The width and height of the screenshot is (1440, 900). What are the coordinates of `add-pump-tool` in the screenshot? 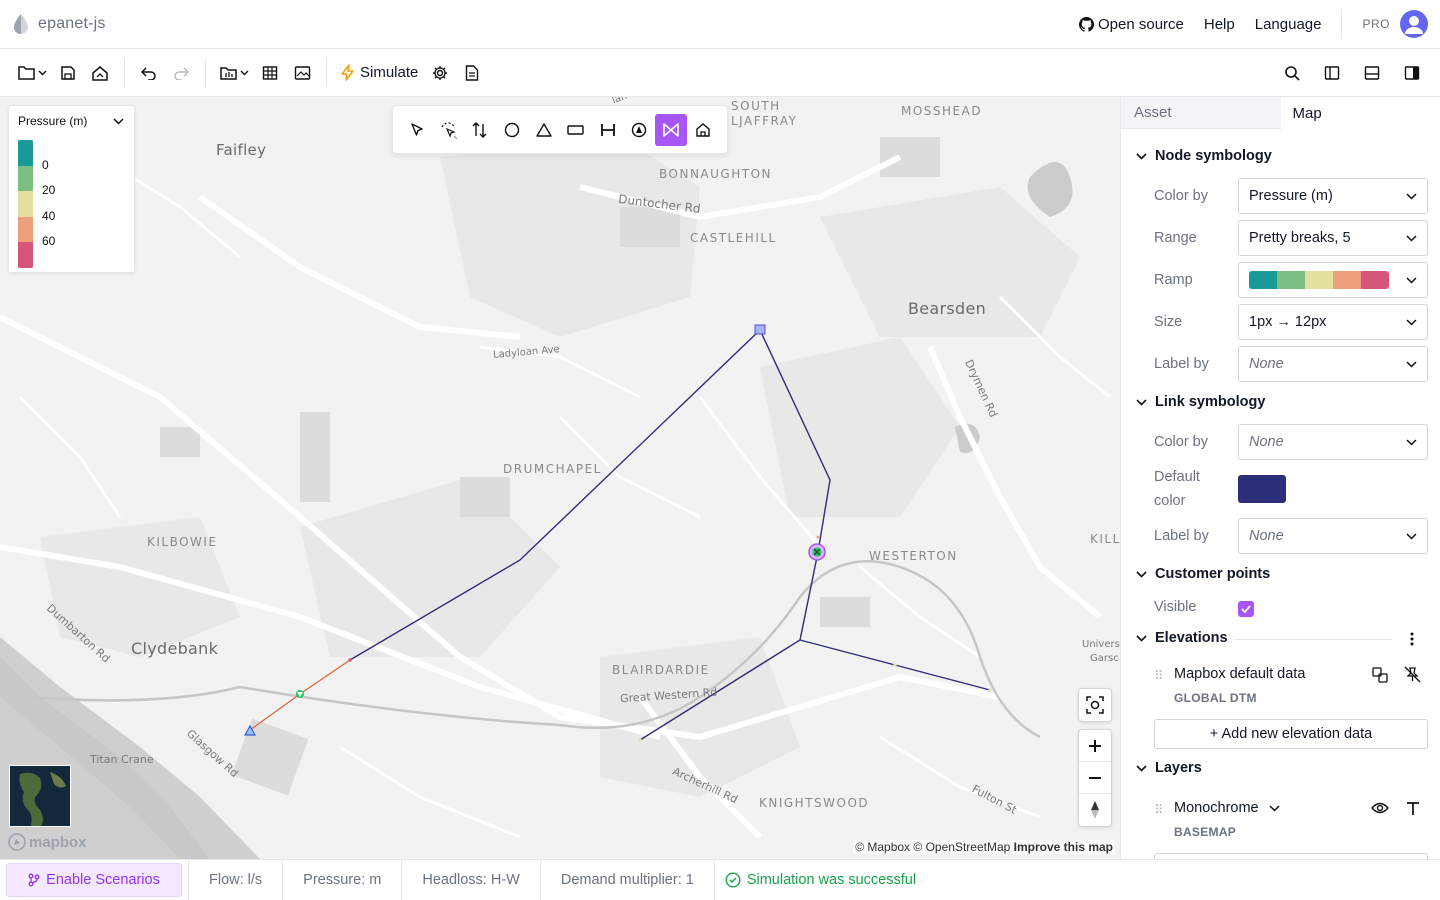 It's located at (640, 130).